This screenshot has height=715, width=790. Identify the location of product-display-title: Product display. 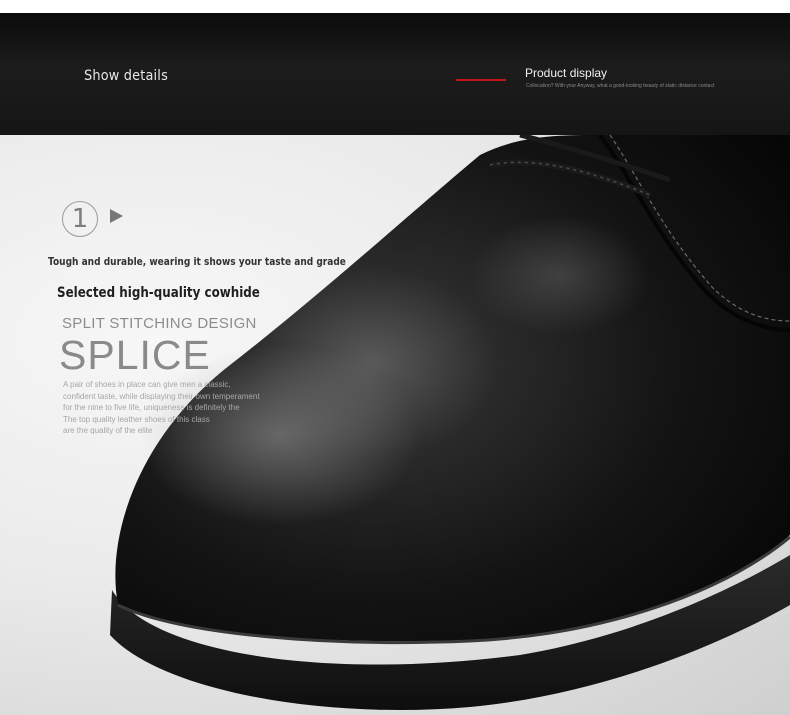
(566, 73).